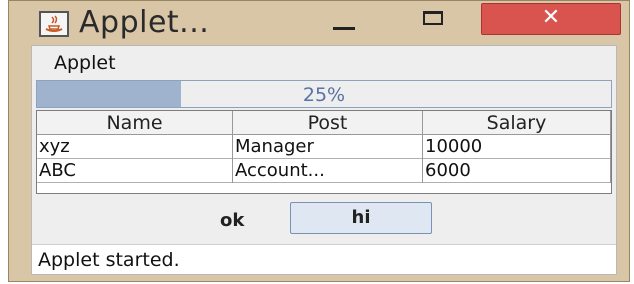  What do you see at coordinates (344, 24) in the screenshot?
I see `minimize-icon` at bounding box center [344, 24].